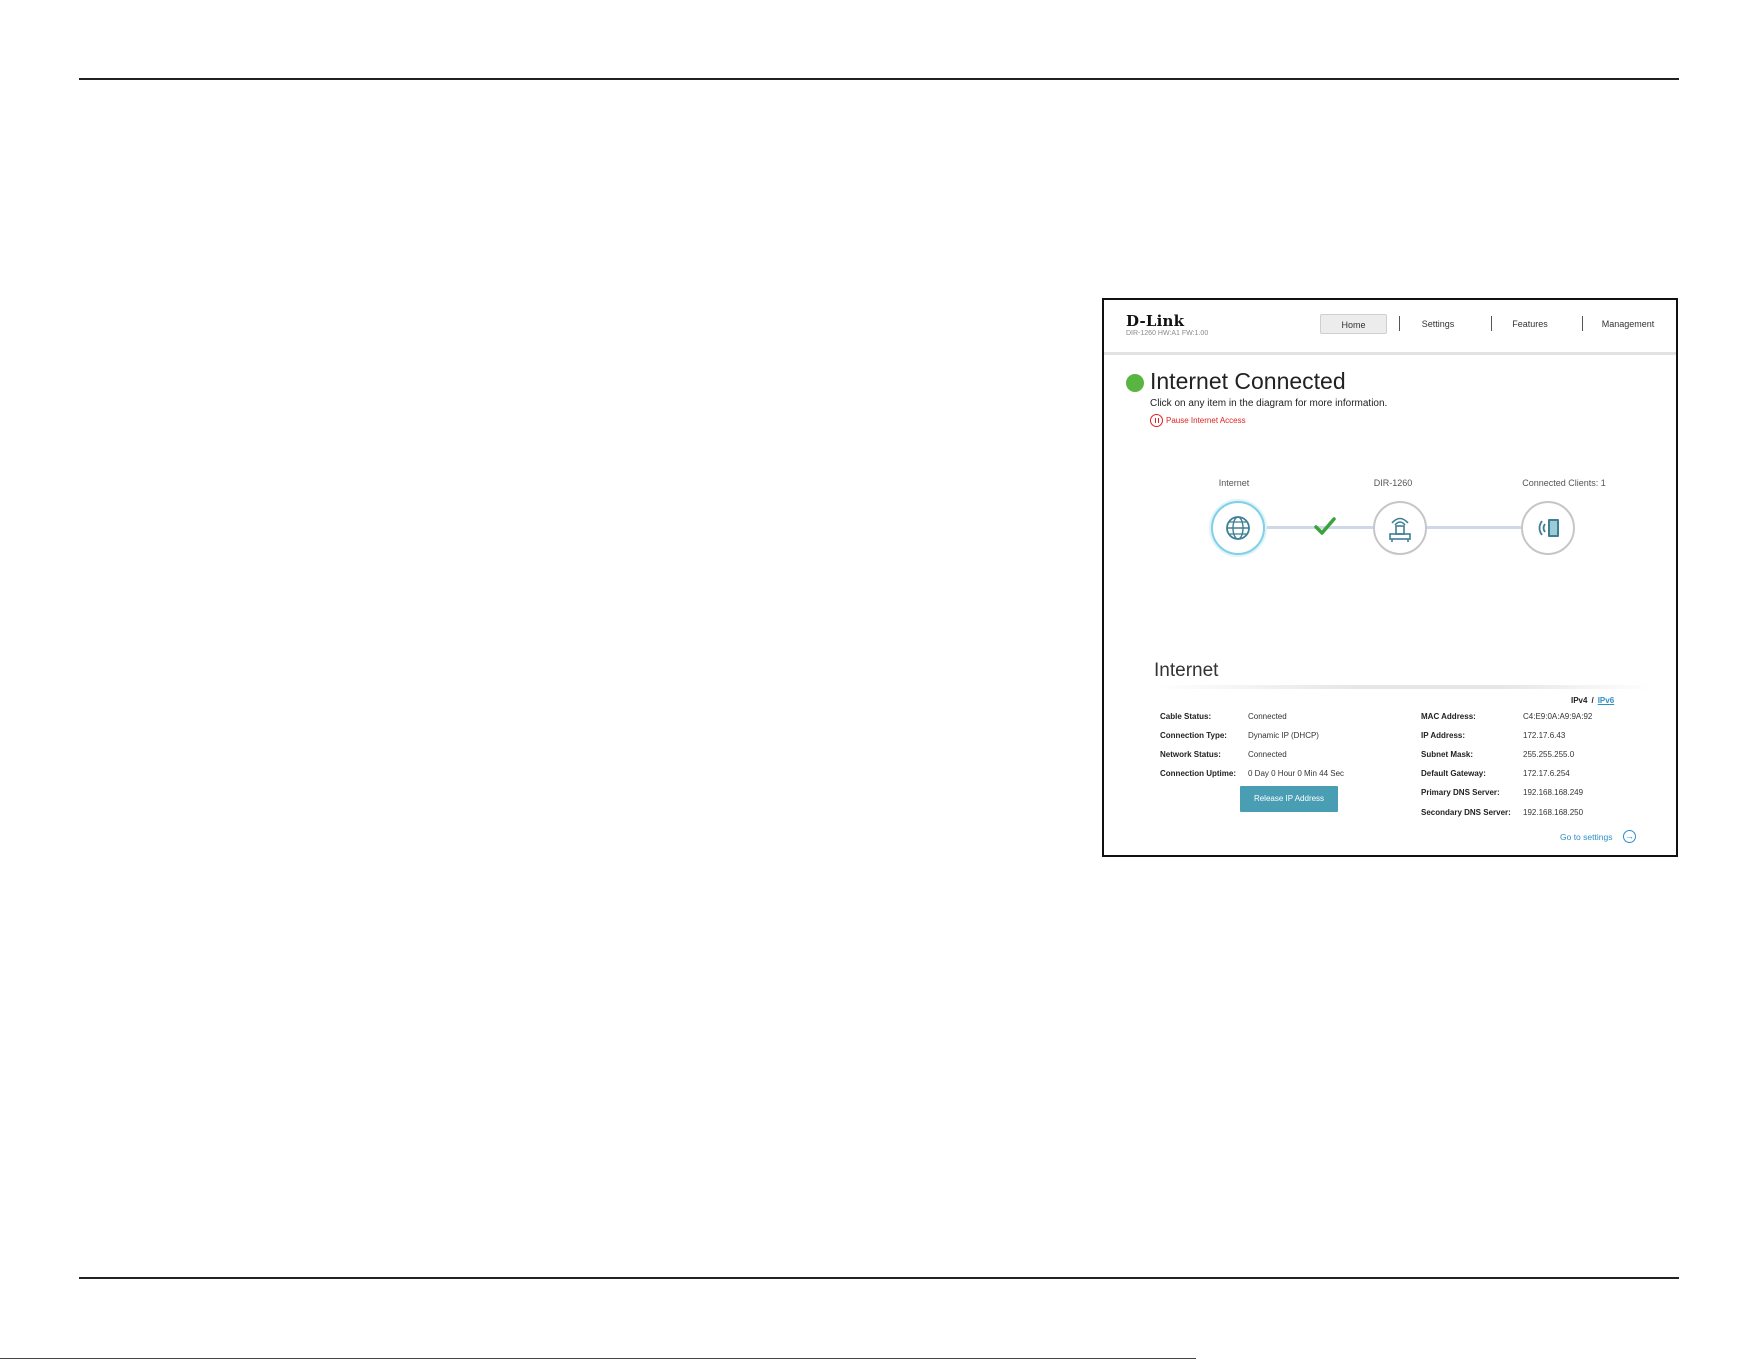 The width and height of the screenshot is (1761, 1361). Describe the element at coordinates (1234, 483) in the screenshot. I see `diagram-label-internet: Internet` at that location.